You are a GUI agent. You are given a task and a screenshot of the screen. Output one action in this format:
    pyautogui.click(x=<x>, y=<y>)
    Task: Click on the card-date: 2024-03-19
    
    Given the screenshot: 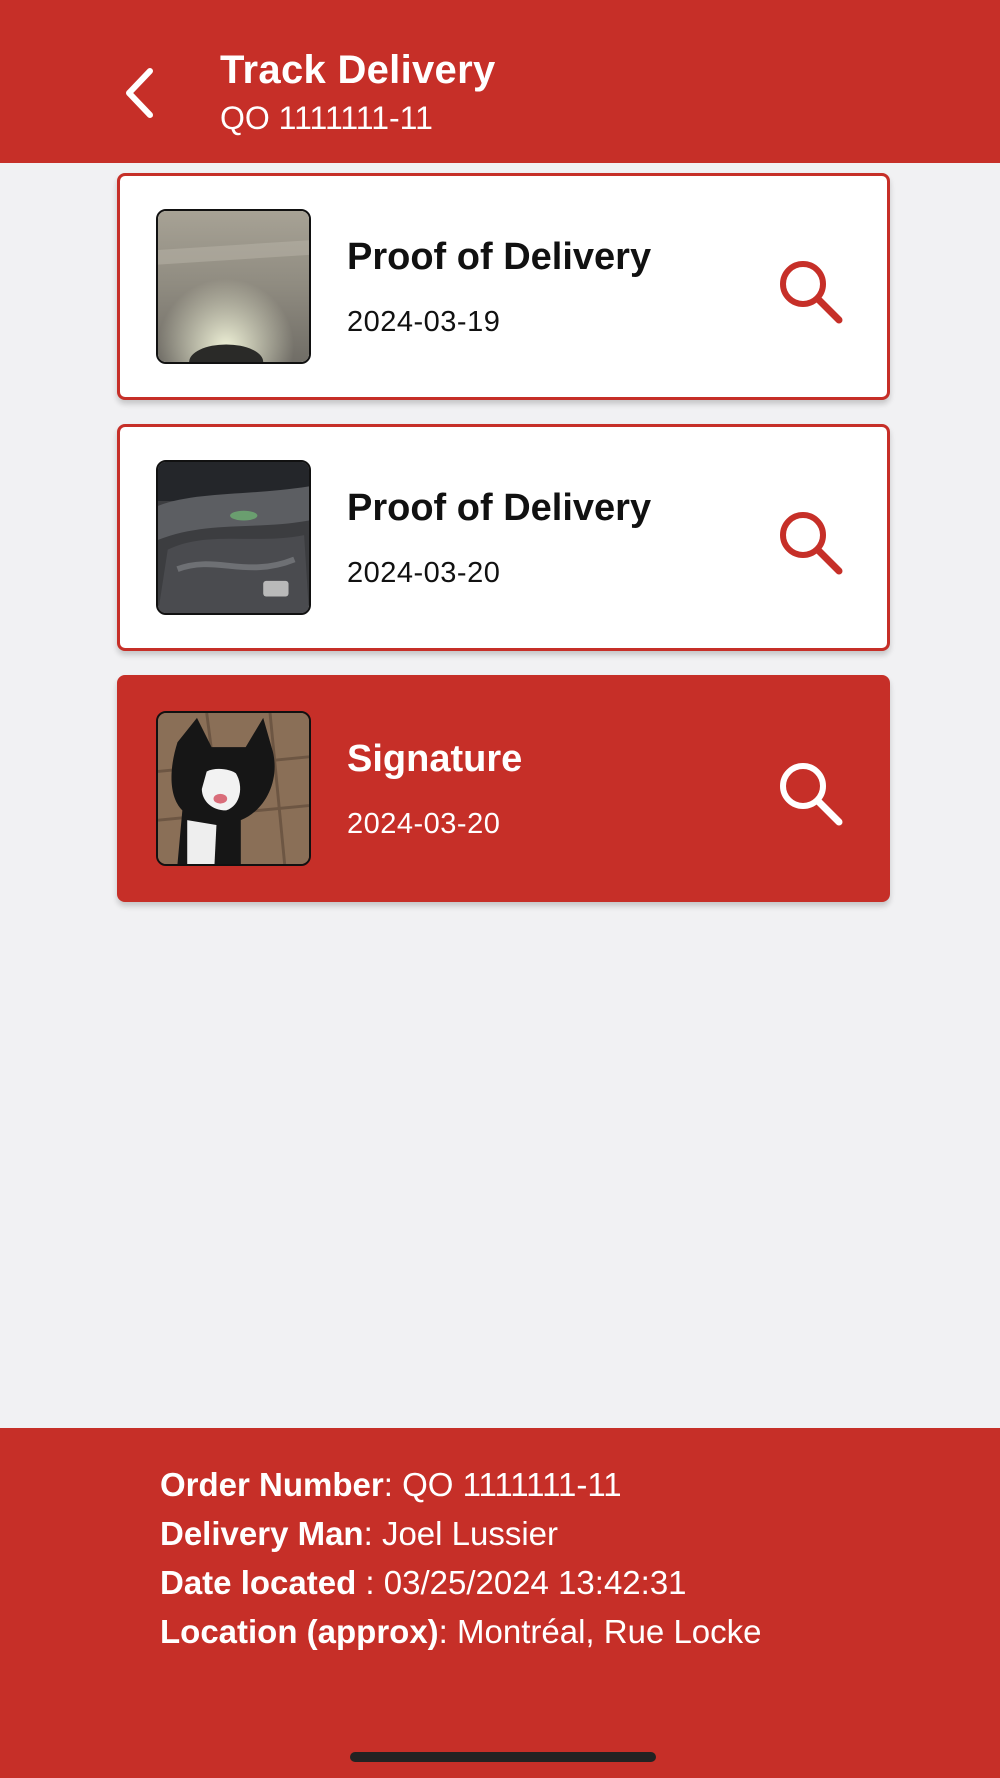 What is the action you would take?
    pyautogui.click(x=424, y=322)
    